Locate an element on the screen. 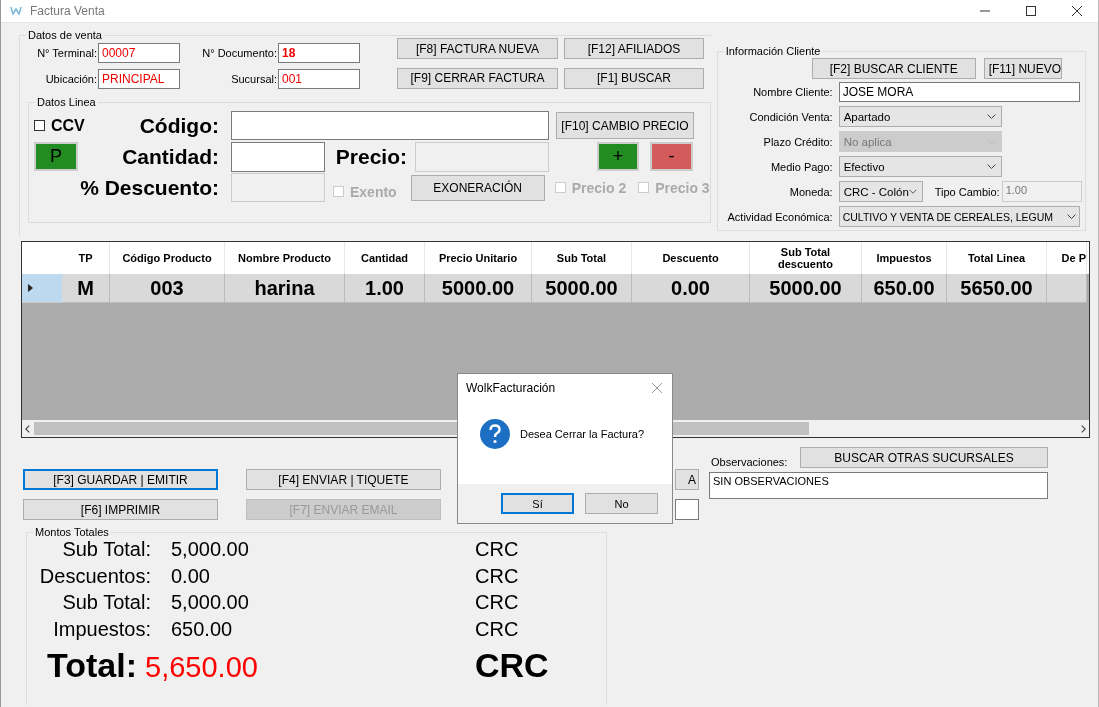 This screenshot has height=707, width=1099. total-label: Impuestos: is located at coordinates (101, 629).